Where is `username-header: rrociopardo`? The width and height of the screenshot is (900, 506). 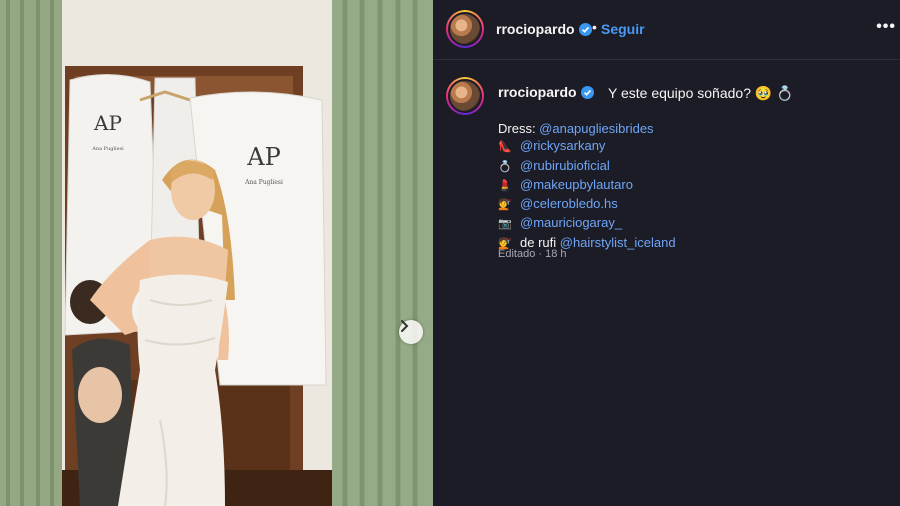 username-header: rrociopardo is located at coordinates (544, 29).